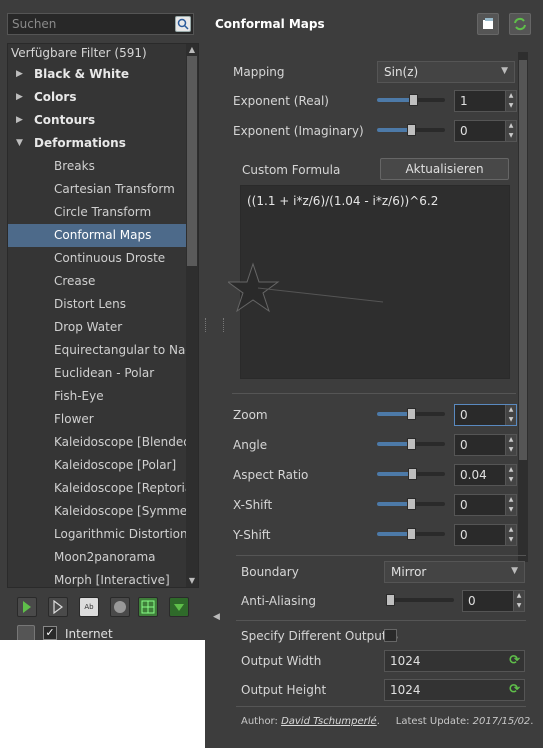 The width and height of the screenshot is (543, 748). I want to click on angle-value: 0, so click(464, 445).